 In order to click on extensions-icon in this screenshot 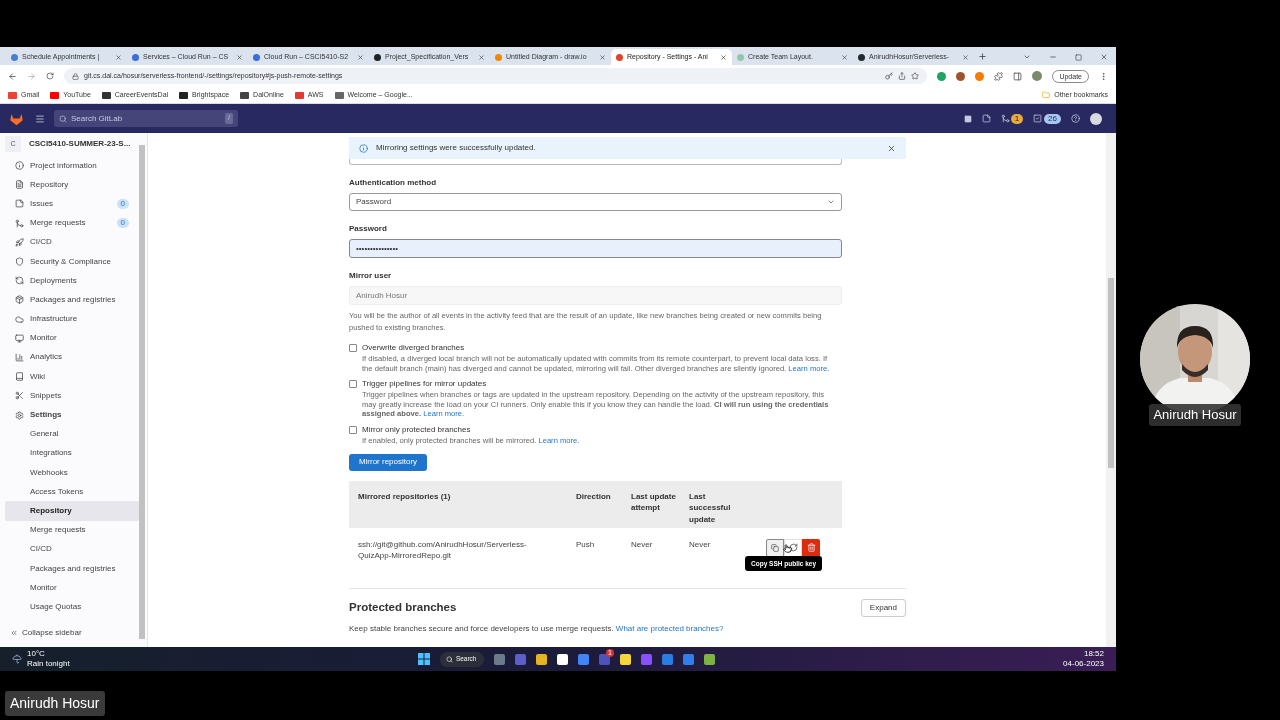, I will do `click(999, 76)`.